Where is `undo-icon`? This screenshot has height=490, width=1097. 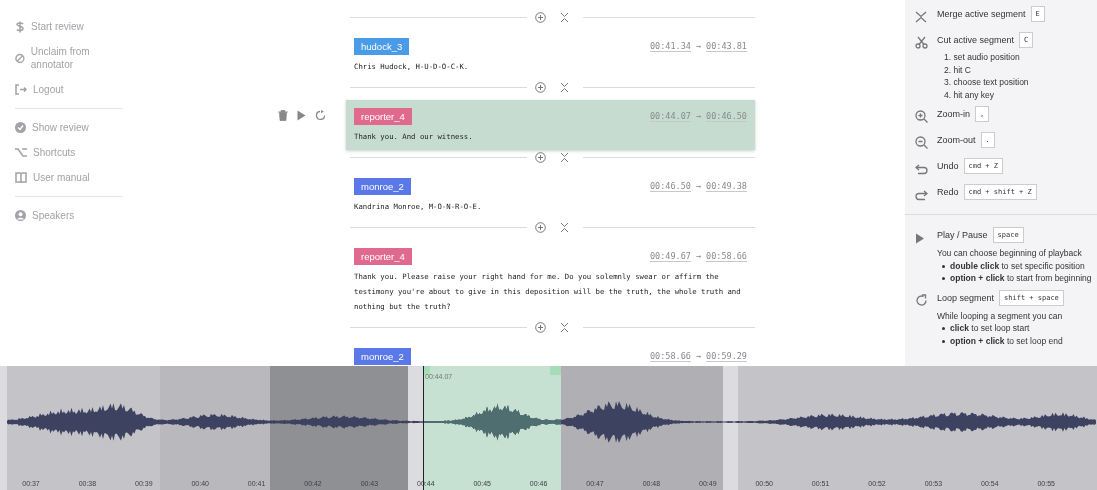
undo-icon is located at coordinates (921, 169).